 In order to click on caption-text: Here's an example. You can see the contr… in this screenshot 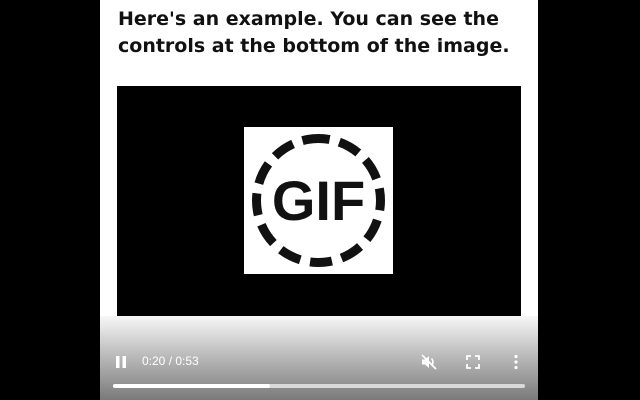, I will do `click(314, 32)`.